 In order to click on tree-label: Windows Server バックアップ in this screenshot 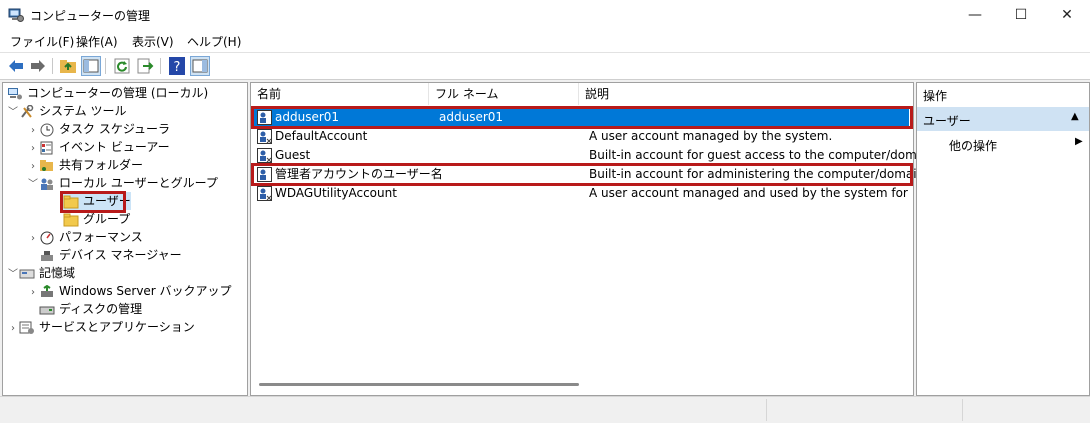, I will do `click(145, 291)`.